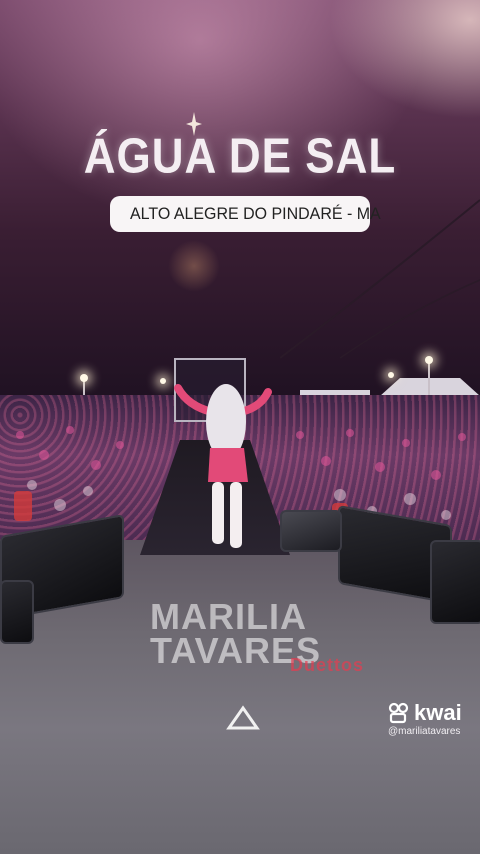  Describe the element at coordinates (223, 466) in the screenshot. I see `performer` at that location.